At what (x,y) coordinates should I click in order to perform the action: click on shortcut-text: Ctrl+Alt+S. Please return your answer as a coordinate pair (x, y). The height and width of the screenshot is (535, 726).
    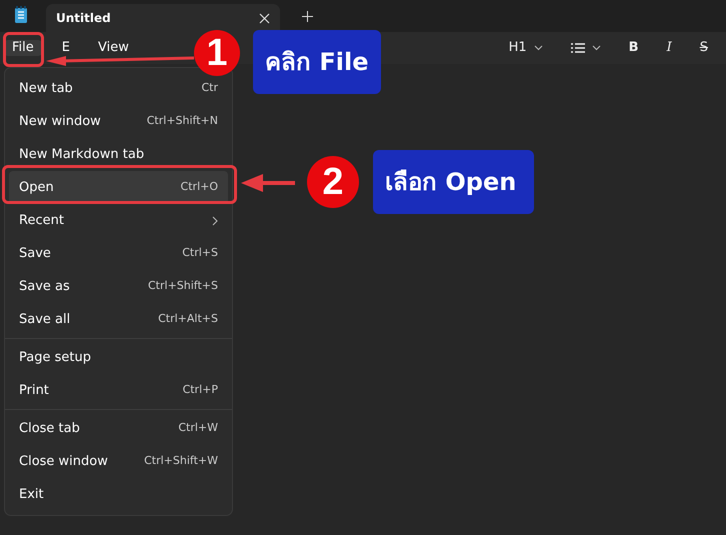
    Looking at the image, I should click on (188, 319).